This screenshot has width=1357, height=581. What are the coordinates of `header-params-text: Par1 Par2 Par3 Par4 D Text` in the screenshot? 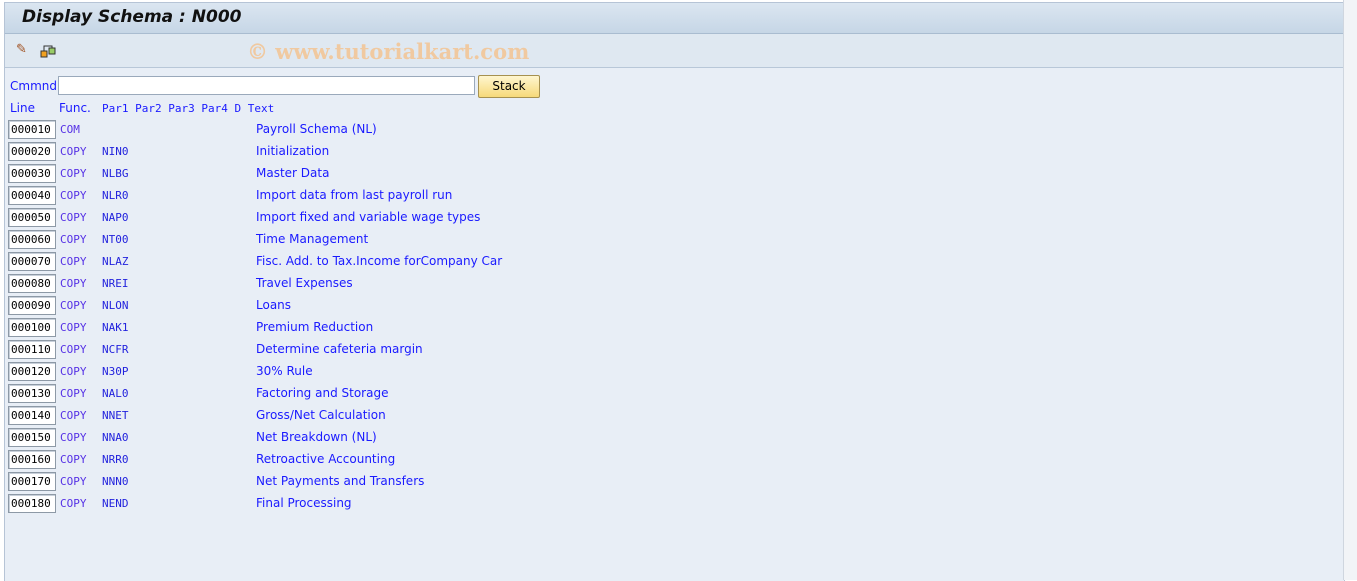 It's located at (188, 108).